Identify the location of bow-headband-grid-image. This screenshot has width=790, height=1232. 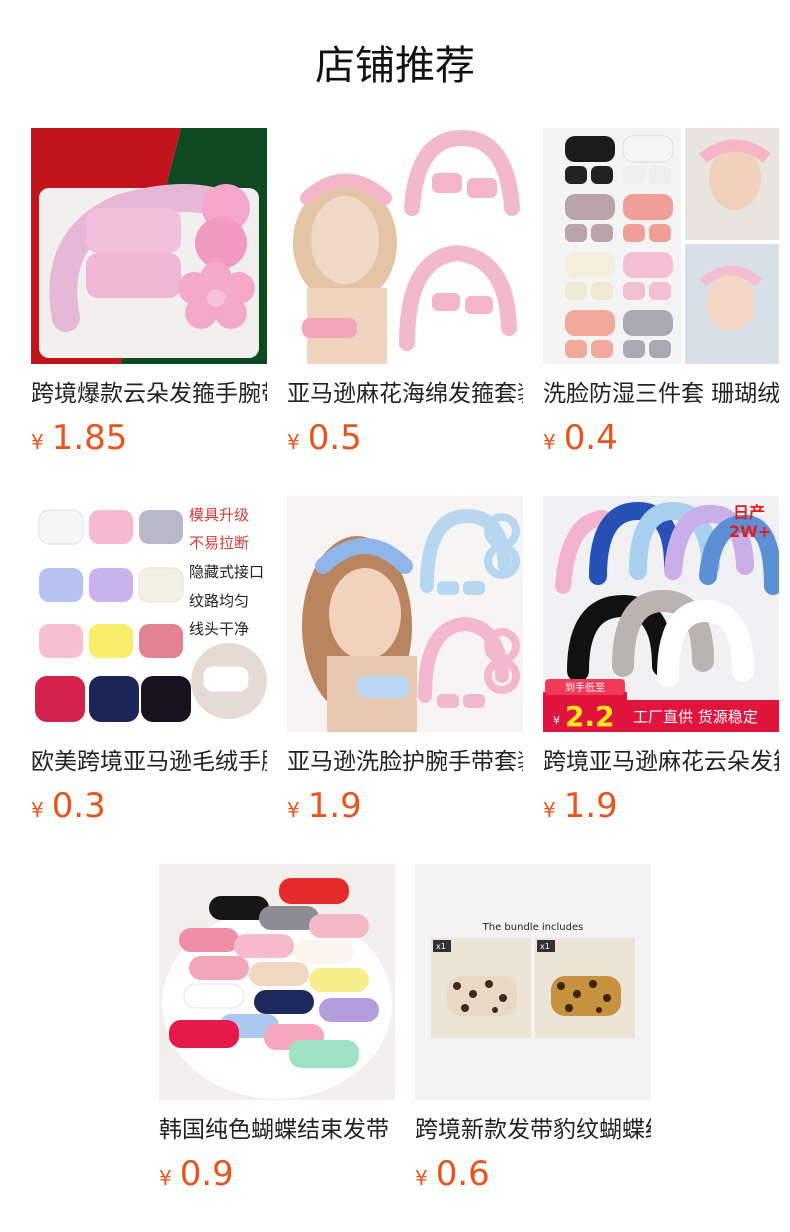
(661, 246).